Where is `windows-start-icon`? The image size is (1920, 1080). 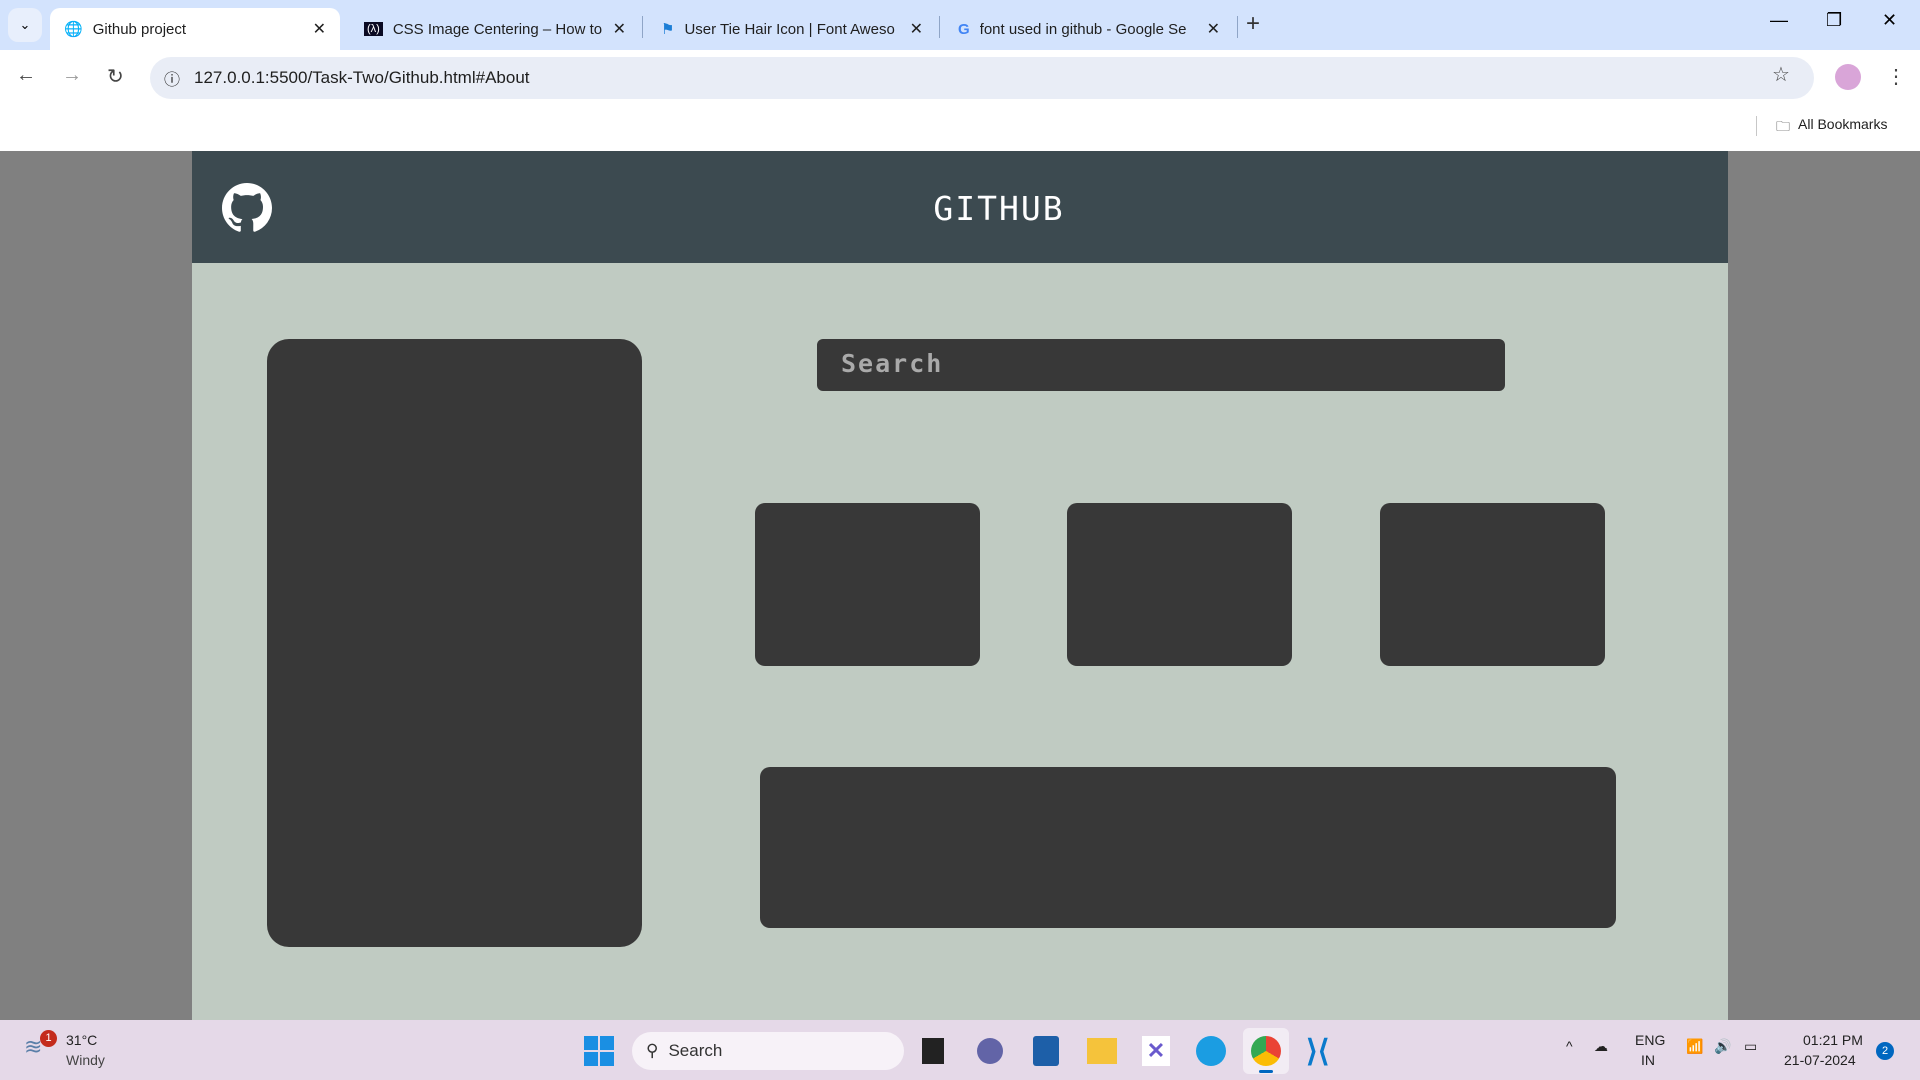 windows-start-icon is located at coordinates (599, 1051).